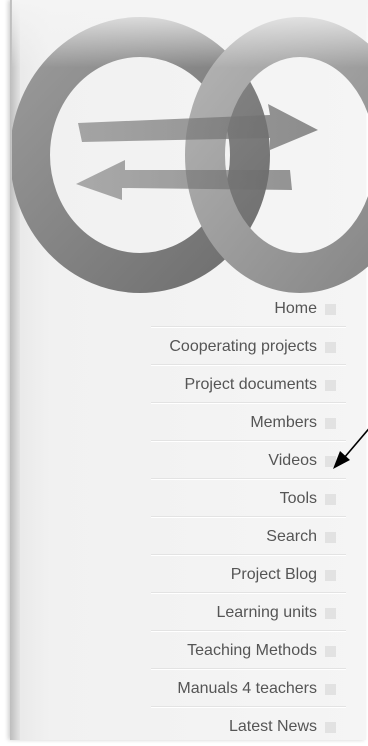 The width and height of the screenshot is (368, 746). Describe the element at coordinates (291, 536) in the screenshot. I see `nav-item-label: Search` at that location.